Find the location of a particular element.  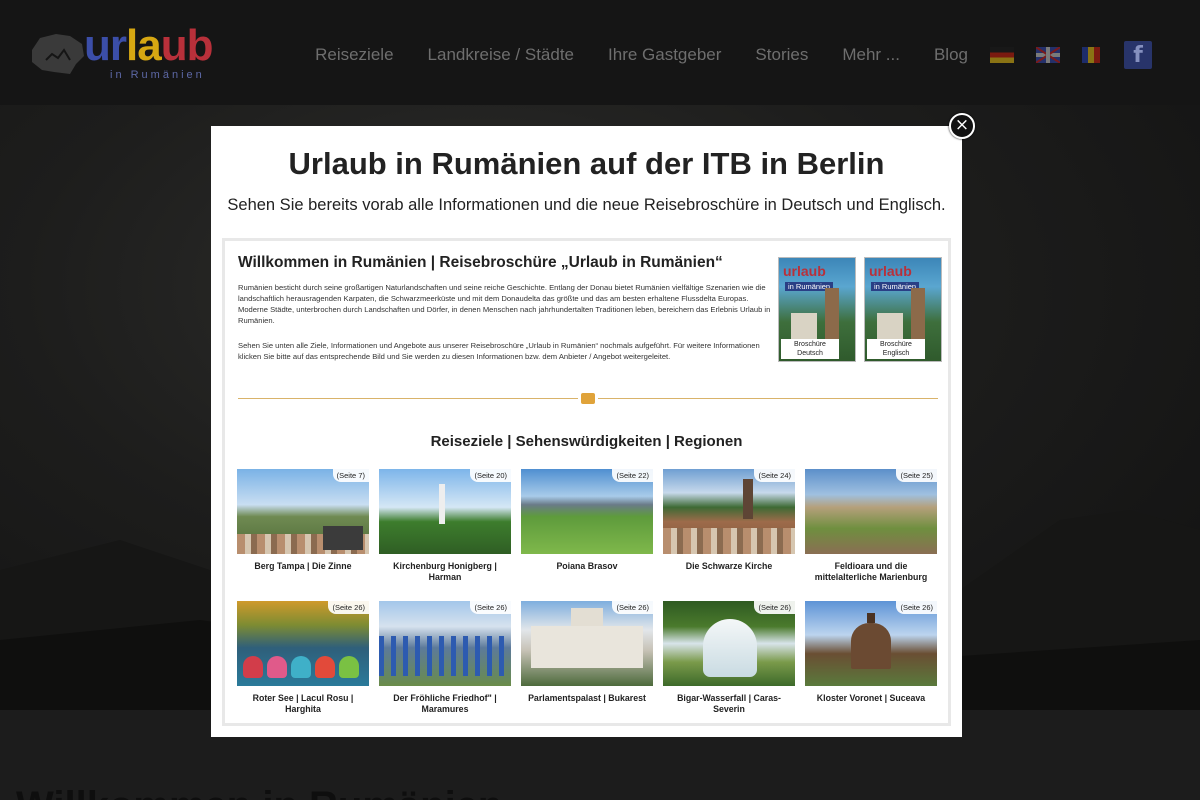

destination-caption: Der Fröhliche Friedhof" | Maramures is located at coordinates (445, 703).